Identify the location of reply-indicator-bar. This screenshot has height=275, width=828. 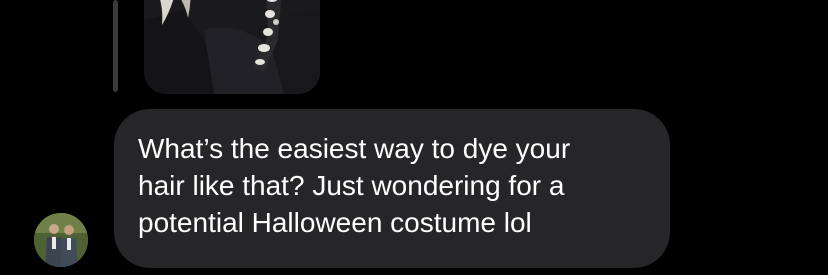
(115, 46).